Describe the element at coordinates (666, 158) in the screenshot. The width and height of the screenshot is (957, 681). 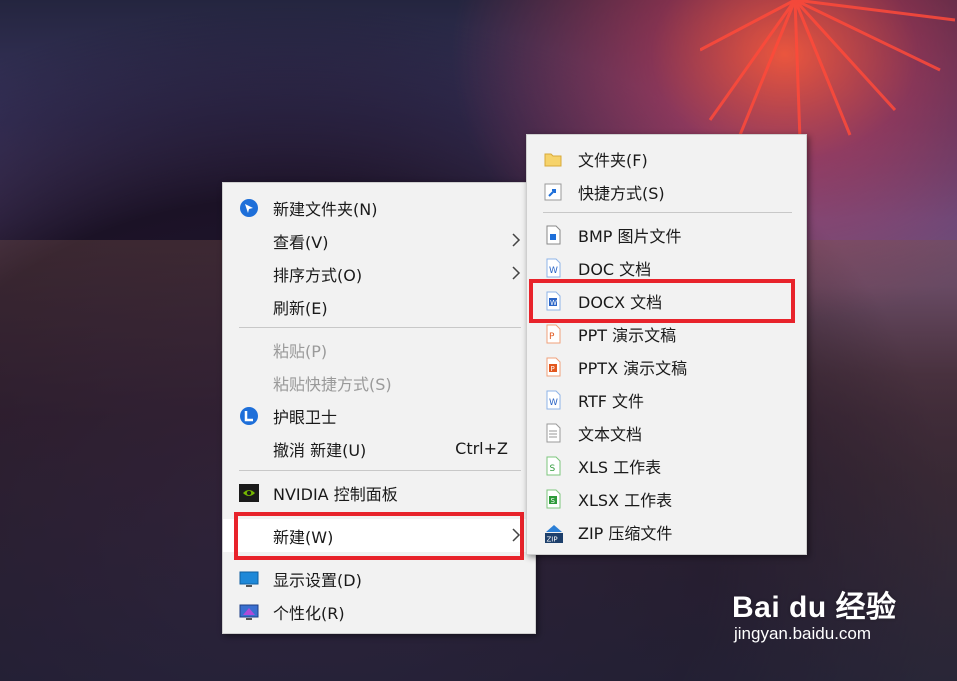
I see `submenu-item-folder: 文件夹(F)` at that location.